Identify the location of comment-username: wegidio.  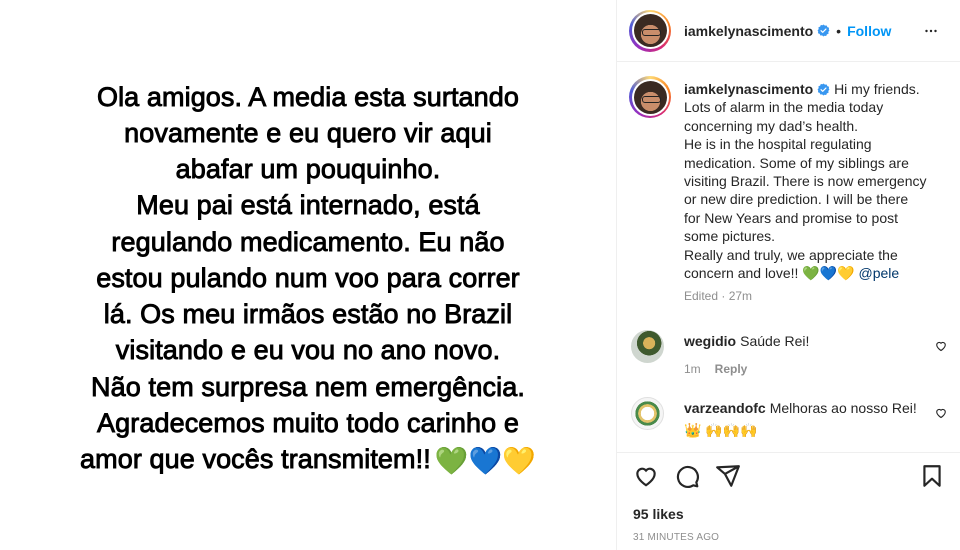
(710, 341).